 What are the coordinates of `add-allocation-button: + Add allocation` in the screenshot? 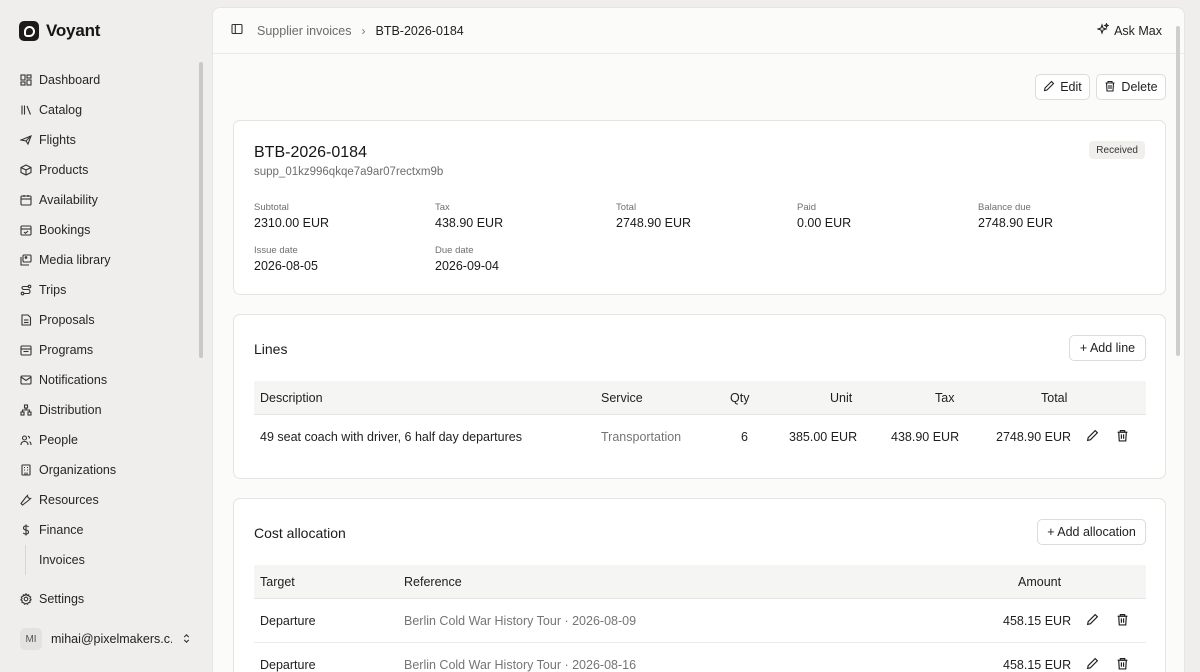 It's located at (1091, 532).